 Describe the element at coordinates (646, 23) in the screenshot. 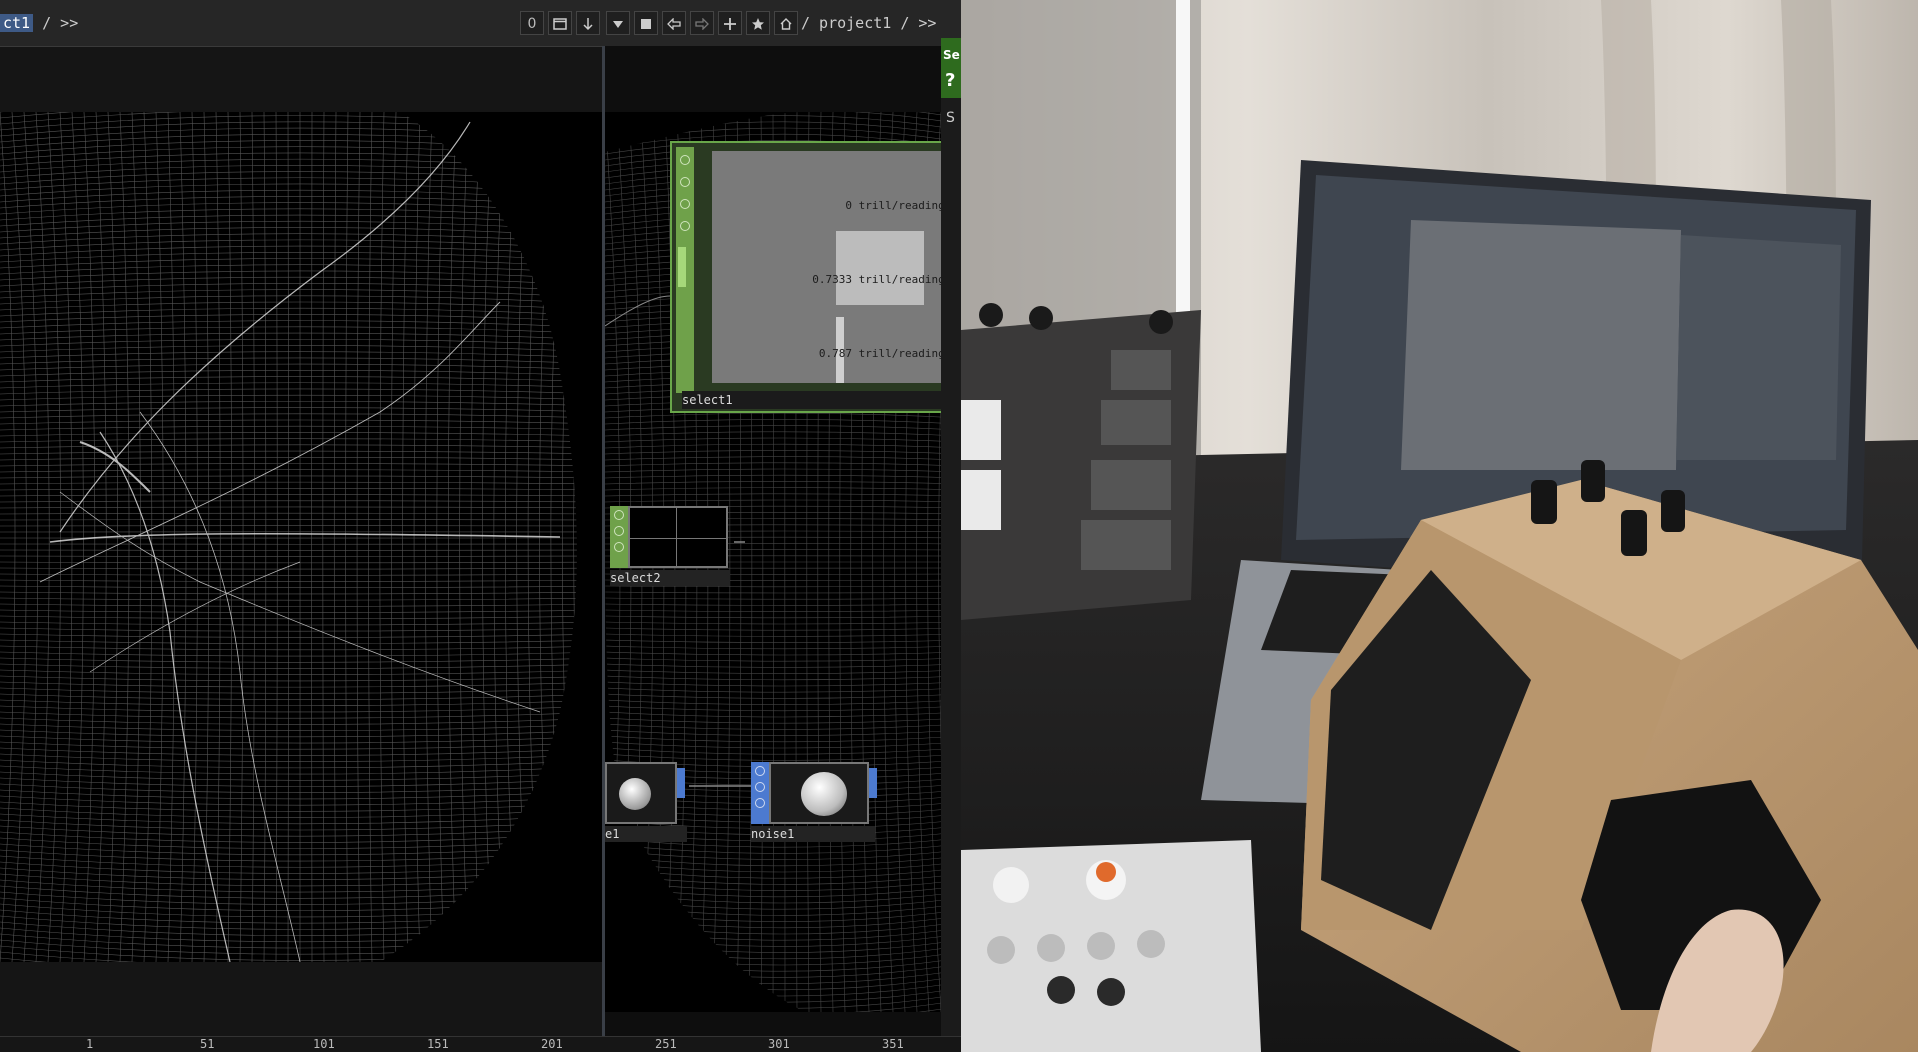

I see `square-icon` at that location.